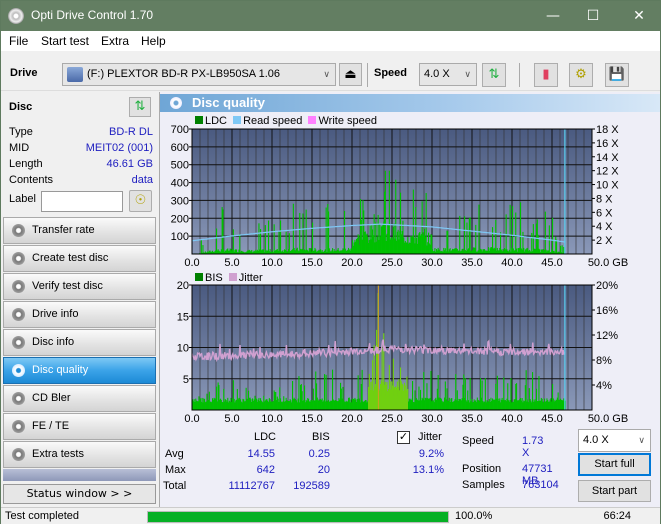 The image size is (661, 524). I want to click on nav-label: Create test disc, so click(70, 258).